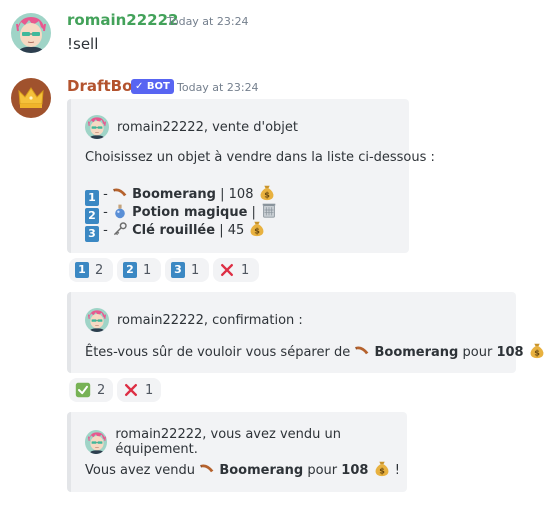 The width and height of the screenshot is (544, 506). I want to click on result-text: Vous avez vendu Boomerang pour 108 !, so click(242, 469).